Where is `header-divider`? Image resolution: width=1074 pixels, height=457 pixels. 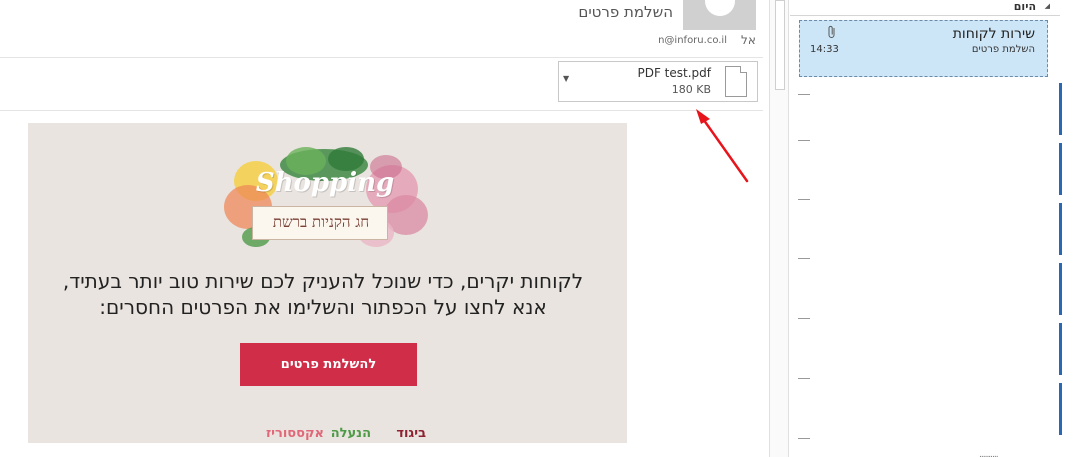 header-divider is located at coordinates (381, 57).